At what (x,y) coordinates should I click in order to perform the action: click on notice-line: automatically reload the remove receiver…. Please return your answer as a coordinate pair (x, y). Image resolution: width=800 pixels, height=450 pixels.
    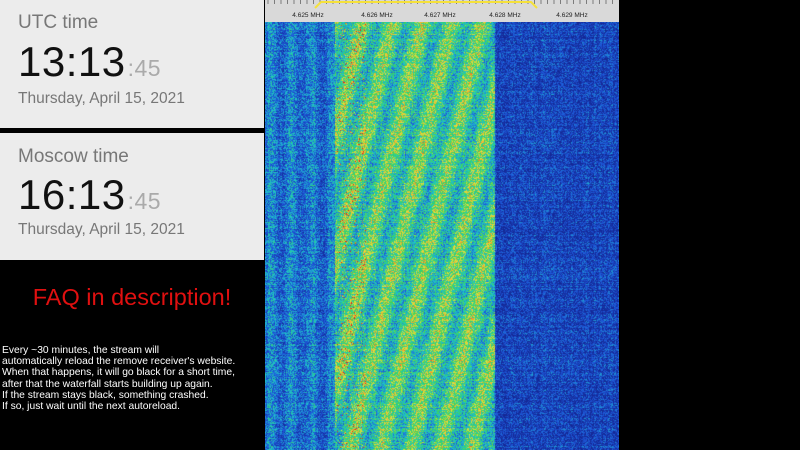
    Looking at the image, I should click on (119, 362).